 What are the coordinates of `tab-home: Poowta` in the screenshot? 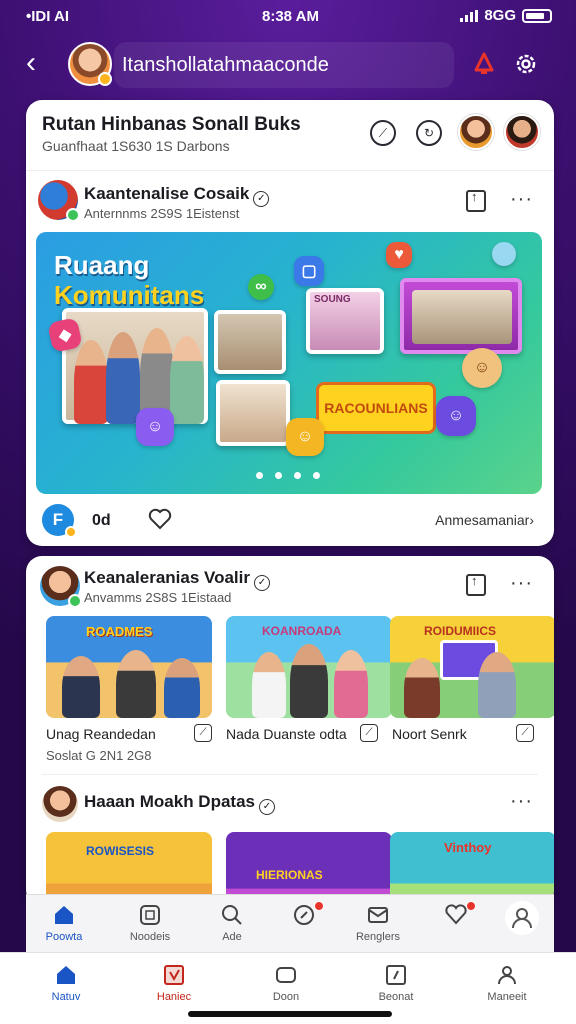 It's located at (64, 923).